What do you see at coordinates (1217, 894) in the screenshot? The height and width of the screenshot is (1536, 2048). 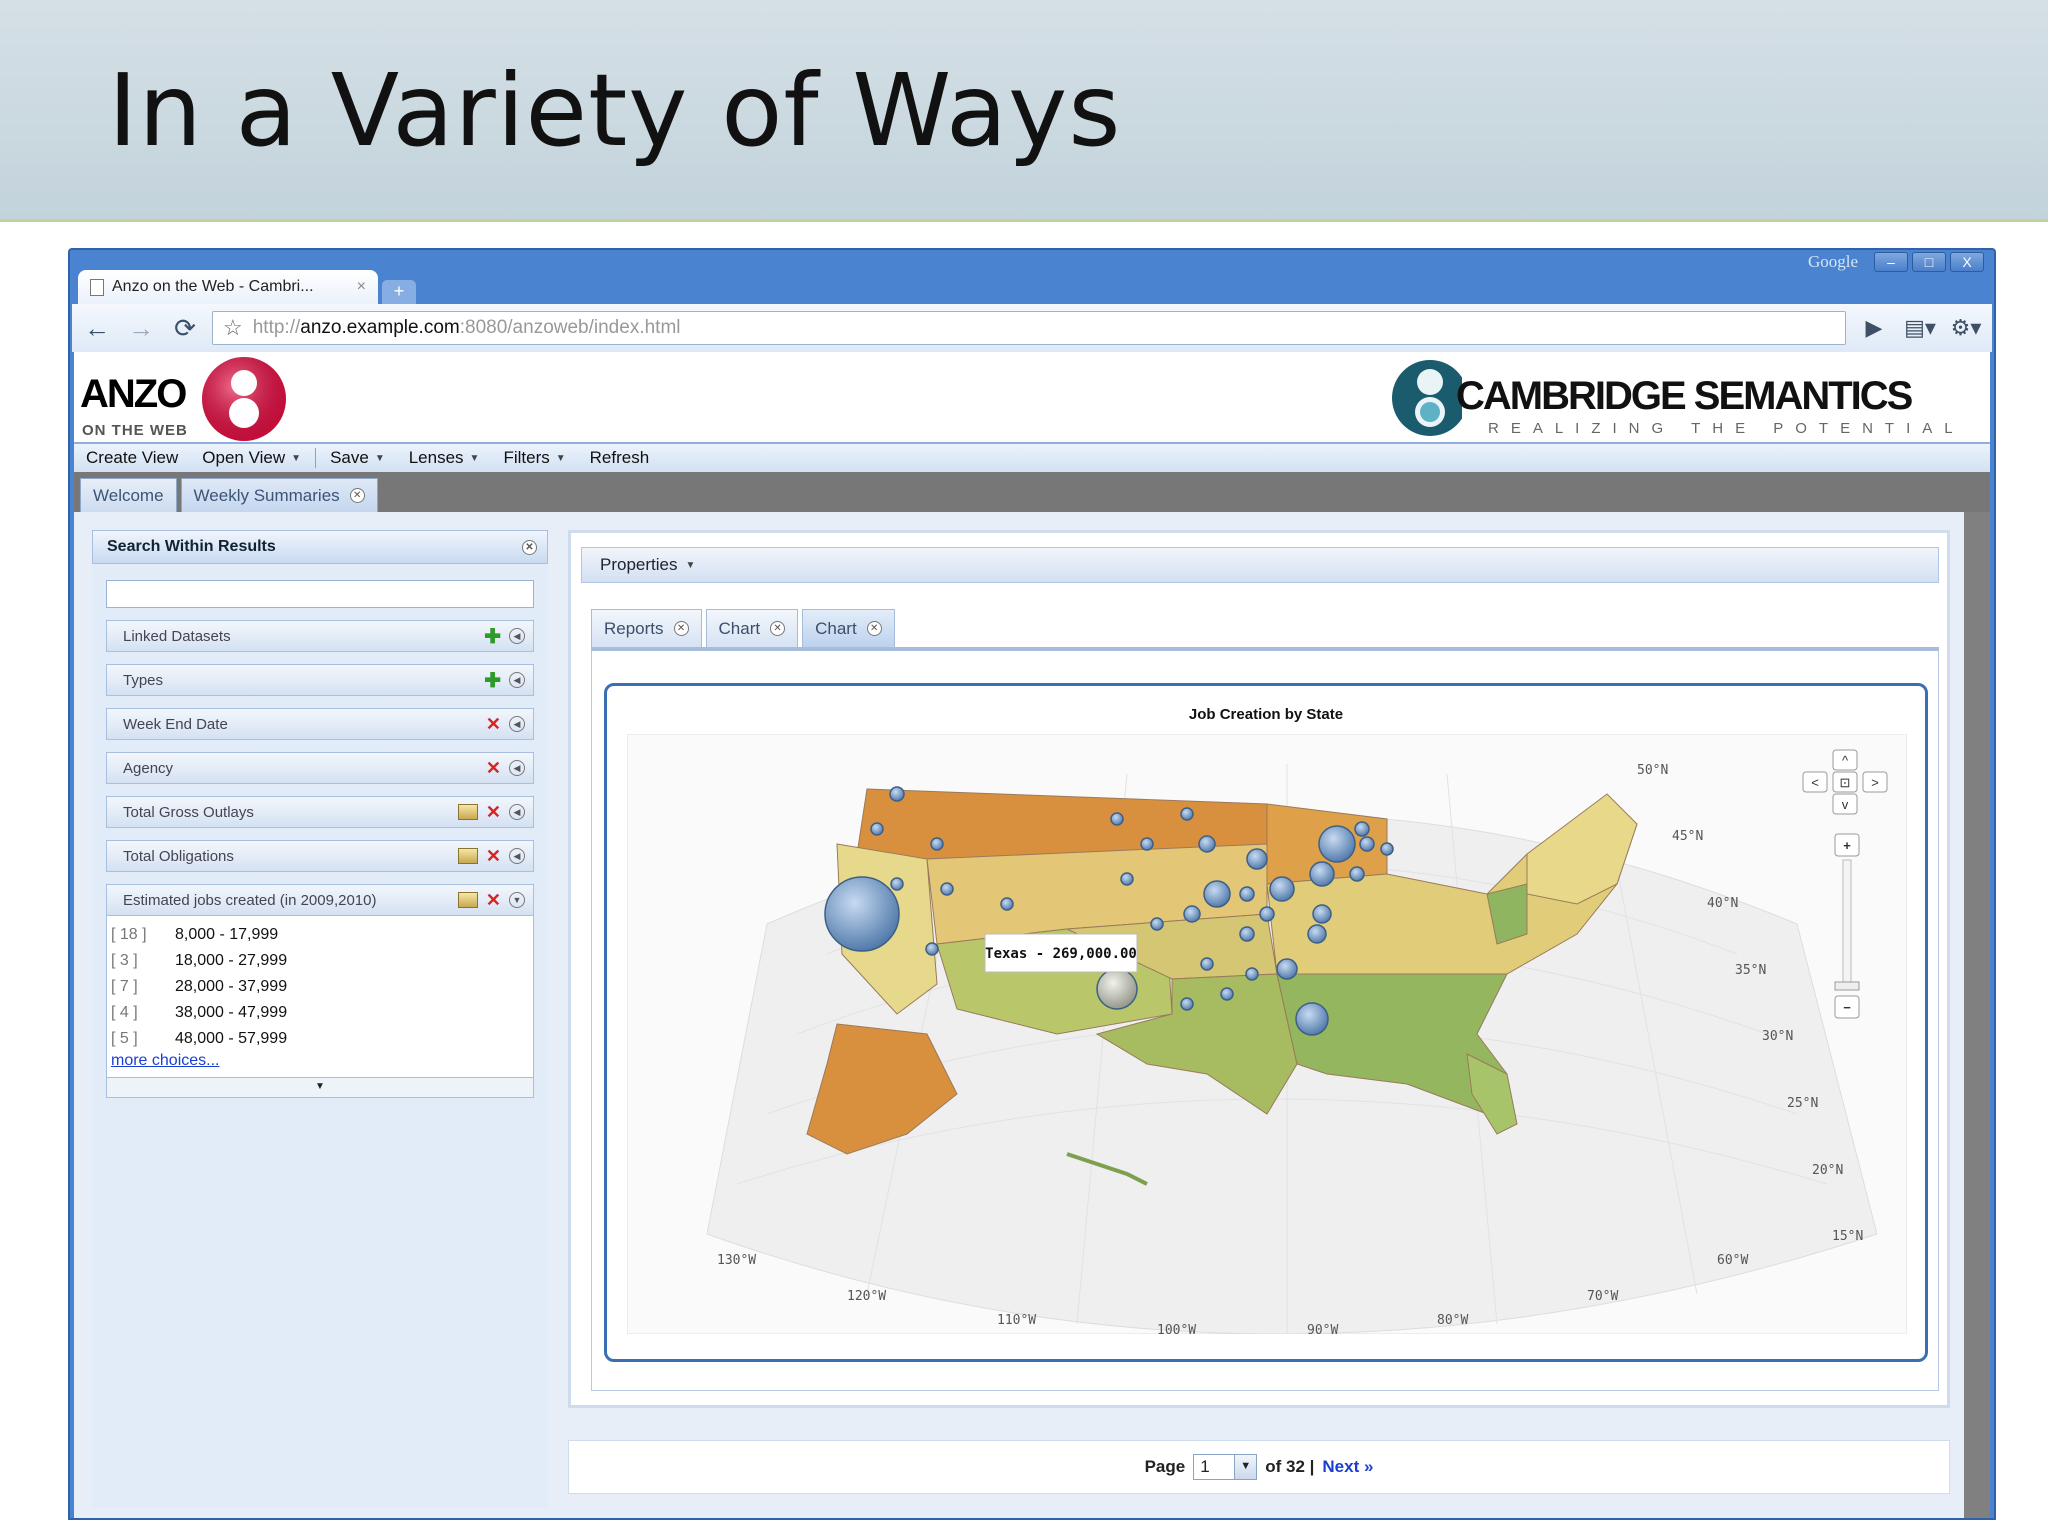 I see `bubble-illinois` at bounding box center [1217, 894].